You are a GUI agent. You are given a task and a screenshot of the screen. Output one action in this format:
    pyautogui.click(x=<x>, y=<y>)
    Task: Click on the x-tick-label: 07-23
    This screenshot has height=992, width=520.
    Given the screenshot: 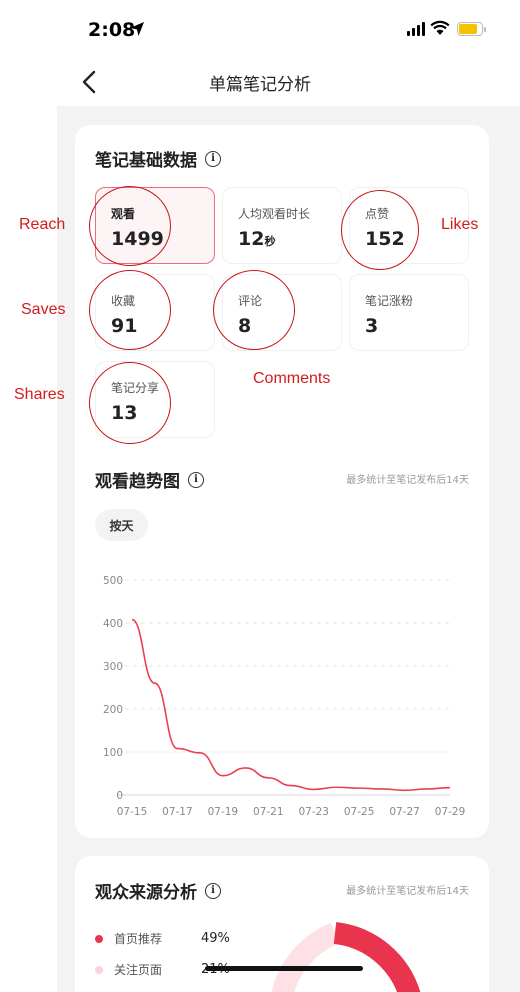 What is the action you would take?
    pyautogui.click(x=313, y=812)
    